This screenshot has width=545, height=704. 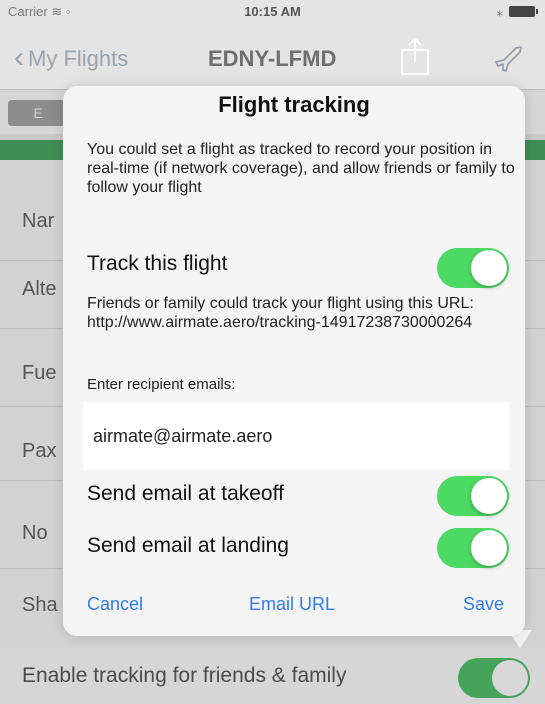 I want to click on row-name-label: Nar, so click(x=38, y=221).